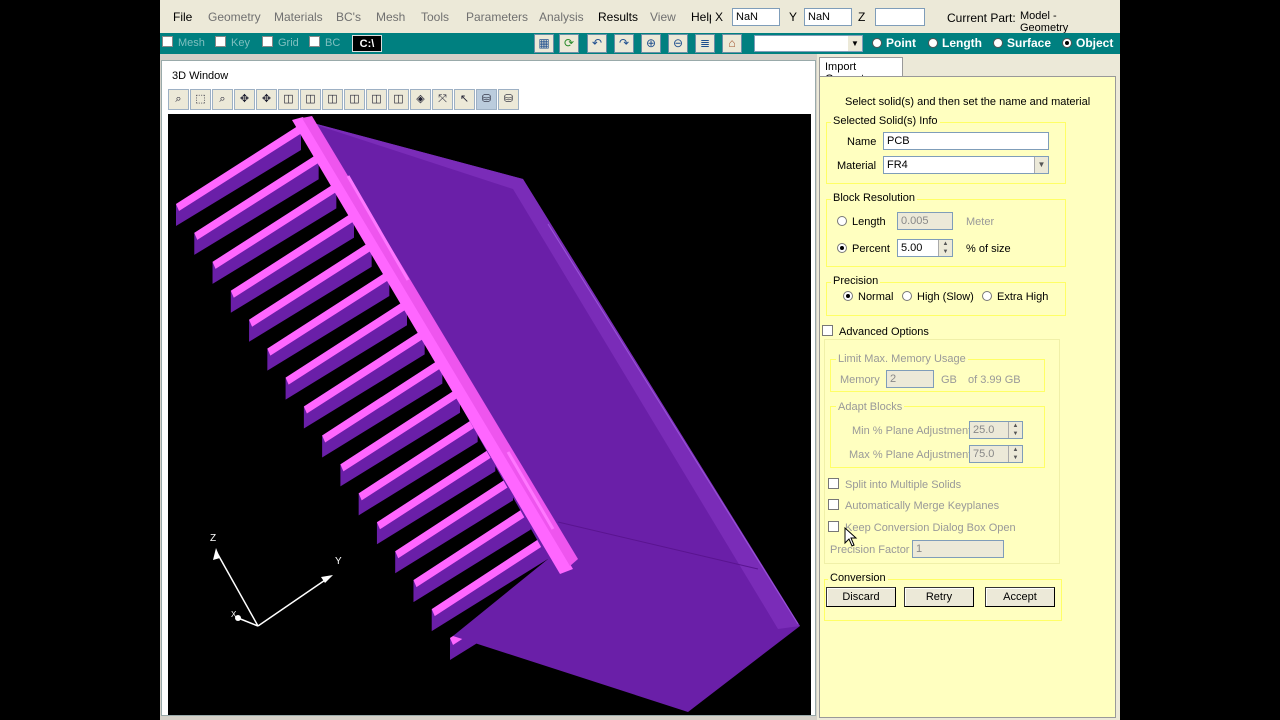 The image size is (1280, 720). What do you see at coordinates (182, 17) in the screenshot?
I see `menu-file: File` at bounding box center [182, 17].